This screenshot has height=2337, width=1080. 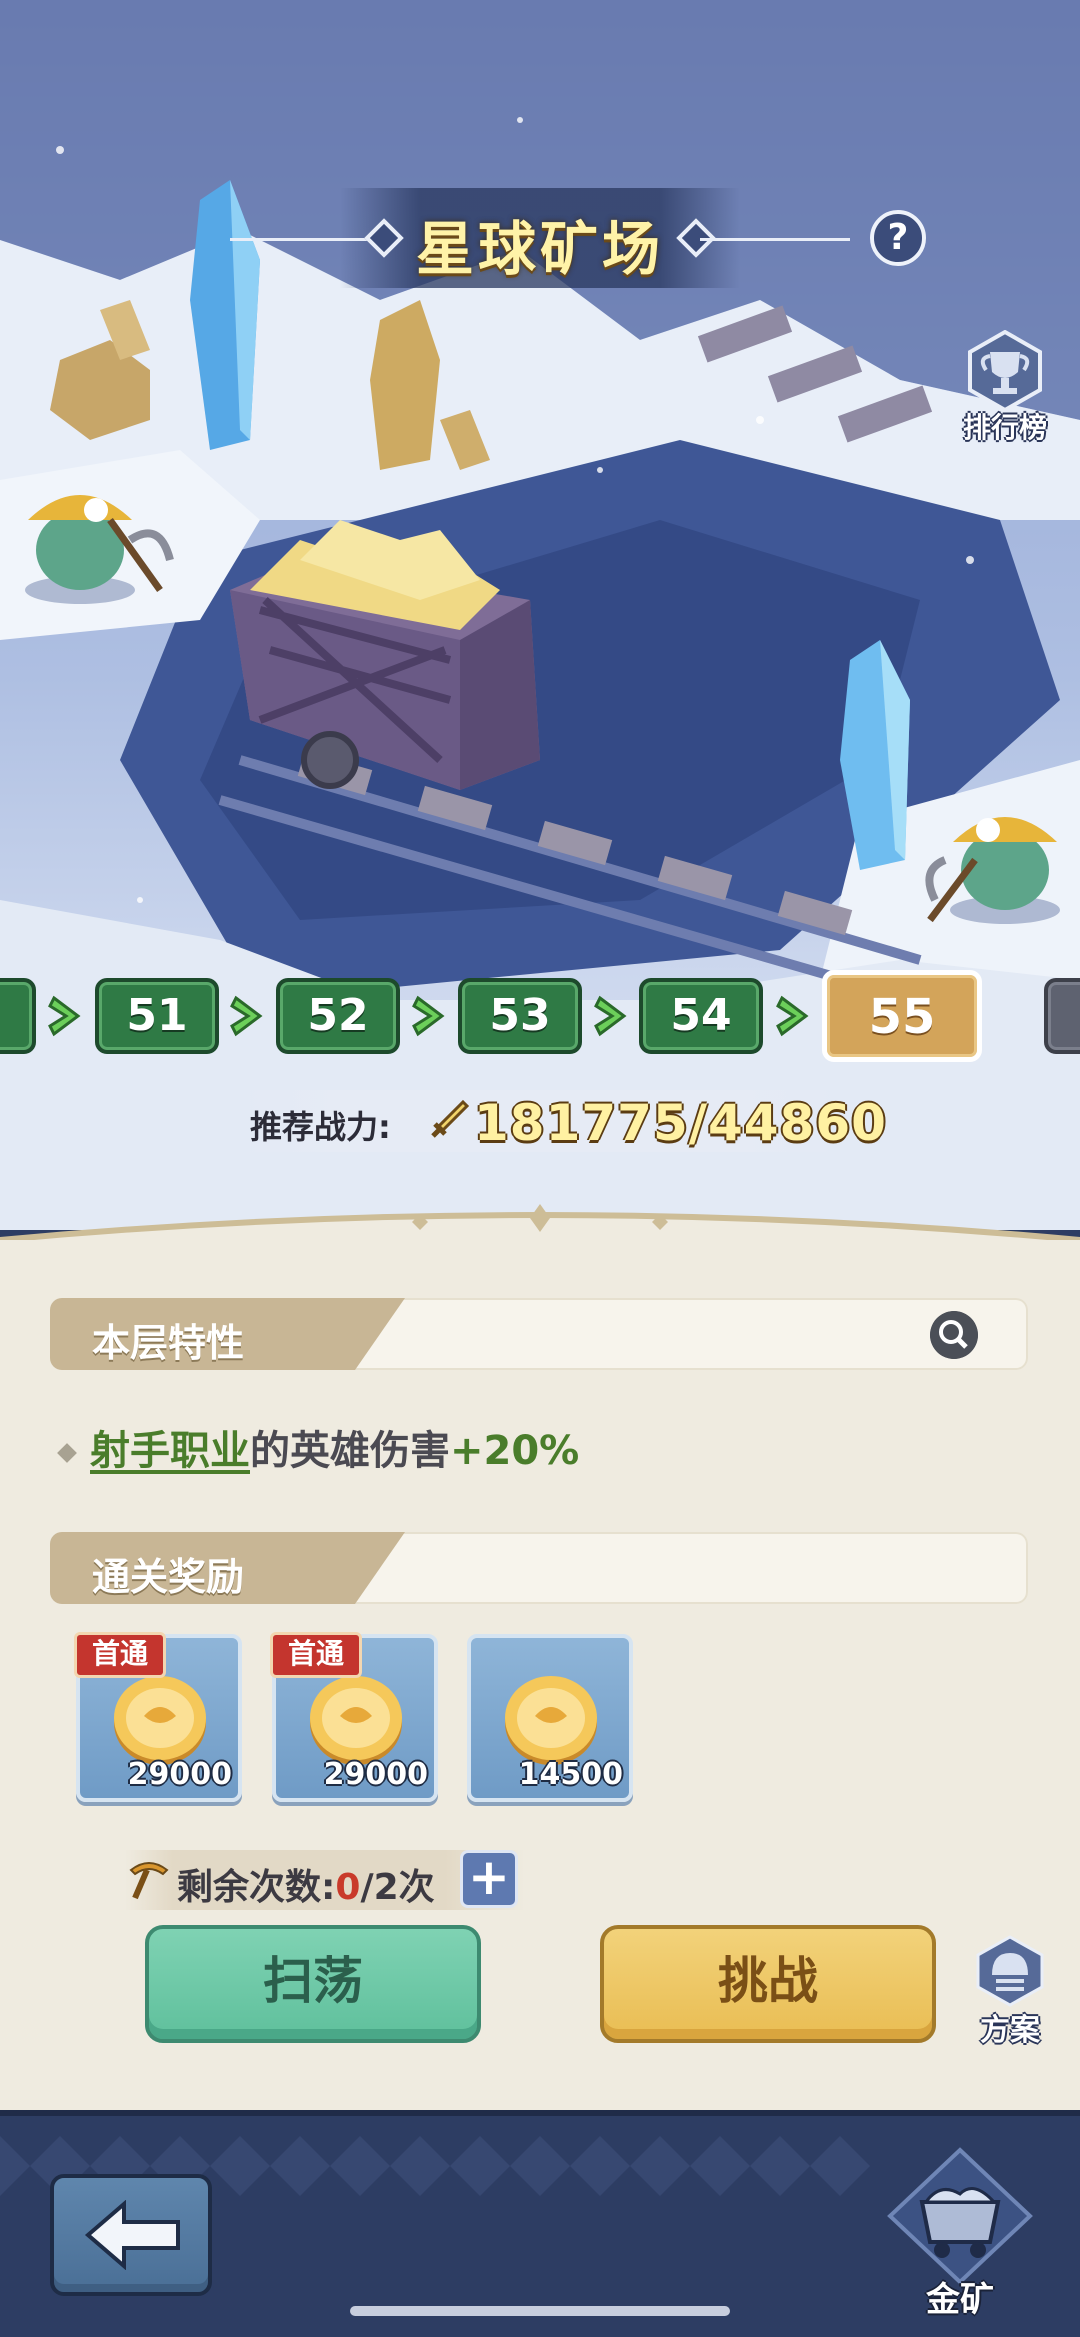 I want to click on helmet-icon, so click(x=1010, y=1971).